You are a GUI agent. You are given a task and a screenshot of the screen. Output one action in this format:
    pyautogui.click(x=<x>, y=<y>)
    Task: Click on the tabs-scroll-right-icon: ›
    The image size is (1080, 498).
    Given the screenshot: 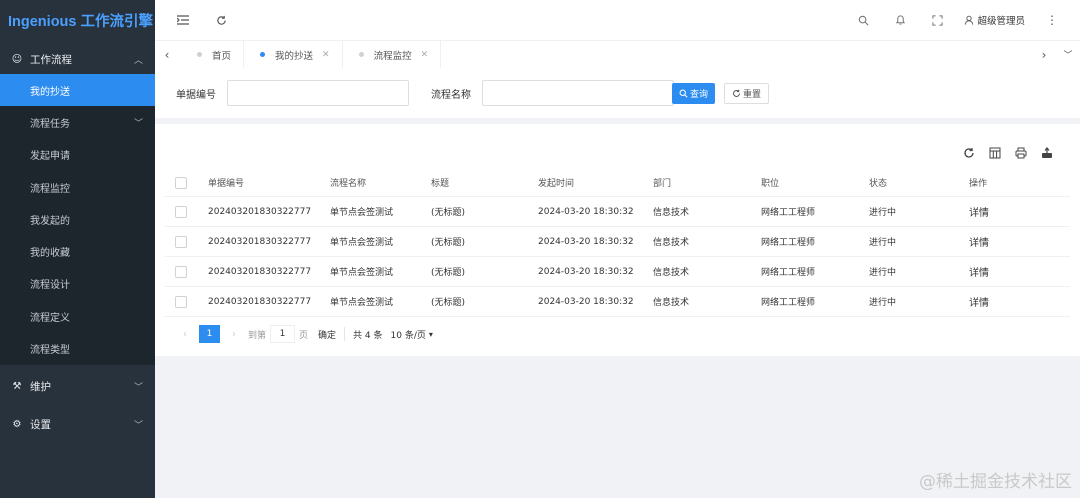 What is the action you would take?
    pyautogui.click(x=1044, y=55)
    